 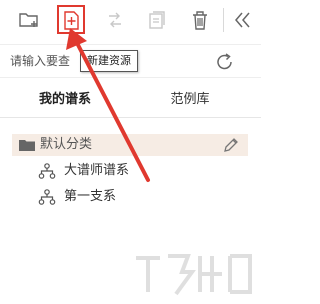 What do you see at coordinates (243, 20) in the screenshot?
I see `collapse-panel-icon` at bounding box center [243, 20].